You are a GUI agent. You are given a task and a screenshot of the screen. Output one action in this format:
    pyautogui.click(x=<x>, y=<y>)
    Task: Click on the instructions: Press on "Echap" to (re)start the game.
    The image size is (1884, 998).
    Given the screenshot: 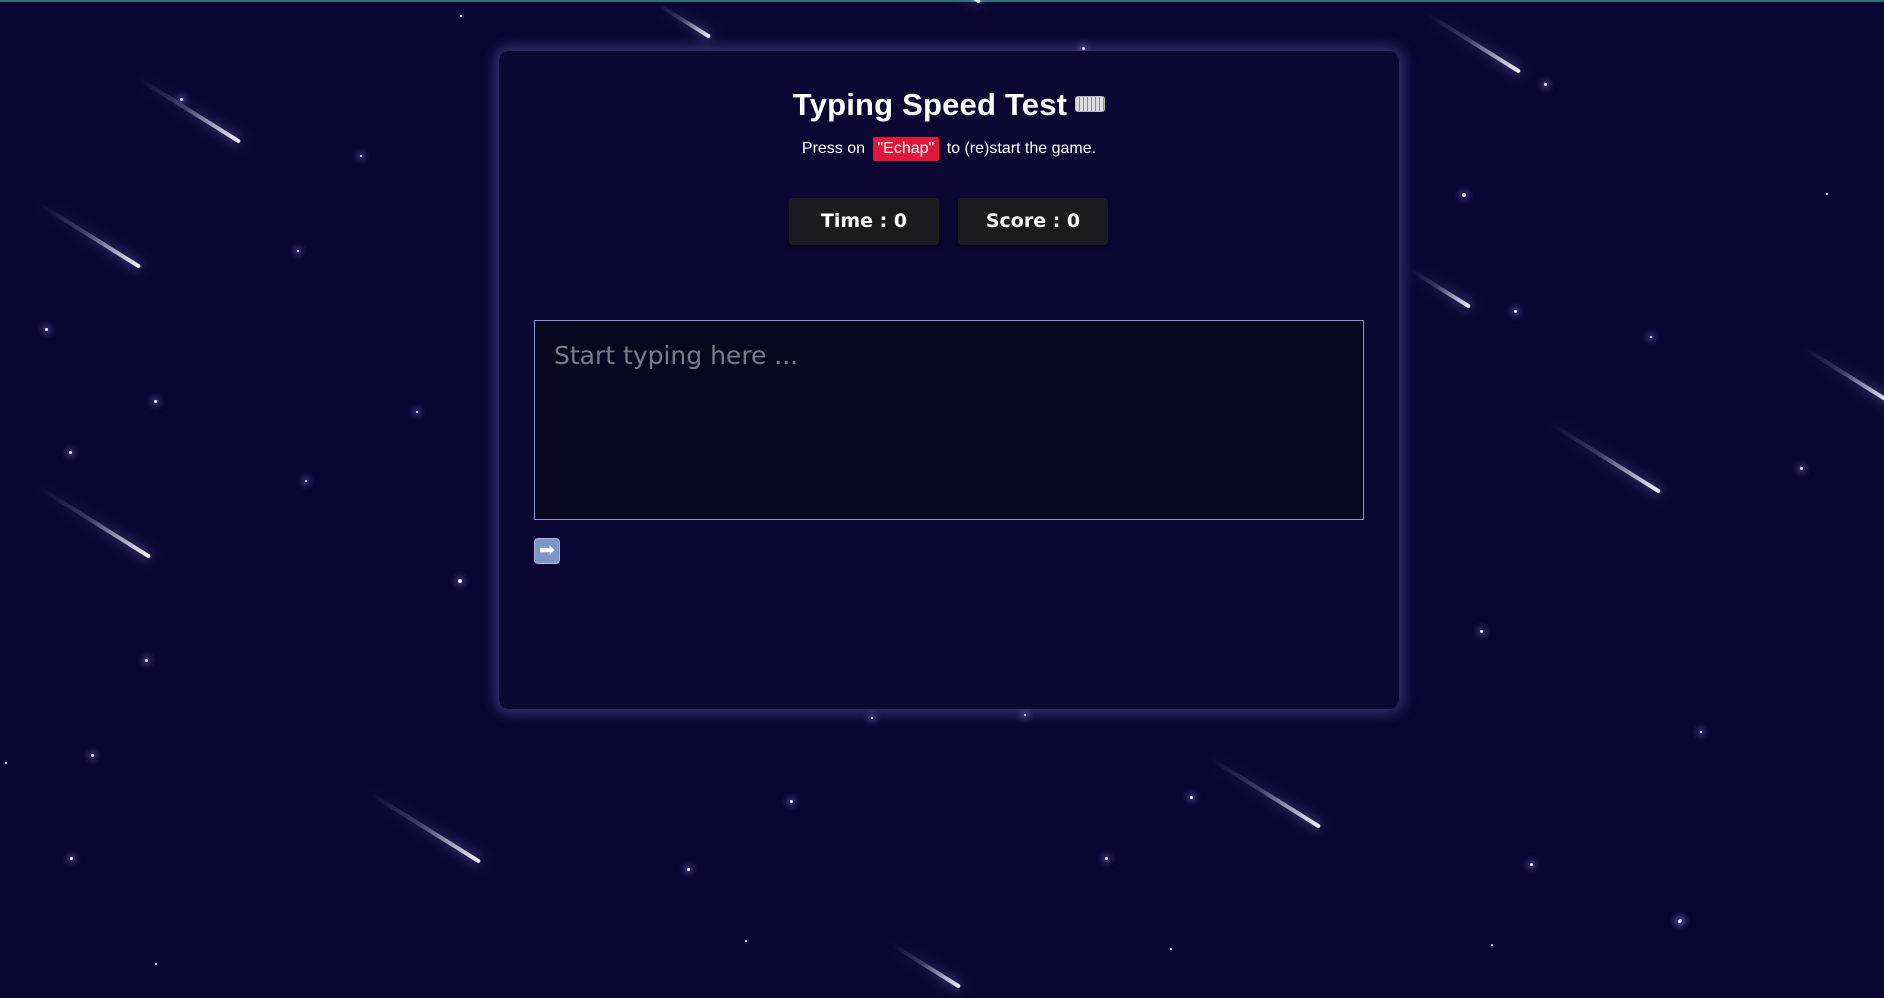 What is the action you would take?
    pyautogui.click(x=949, y=149)
    